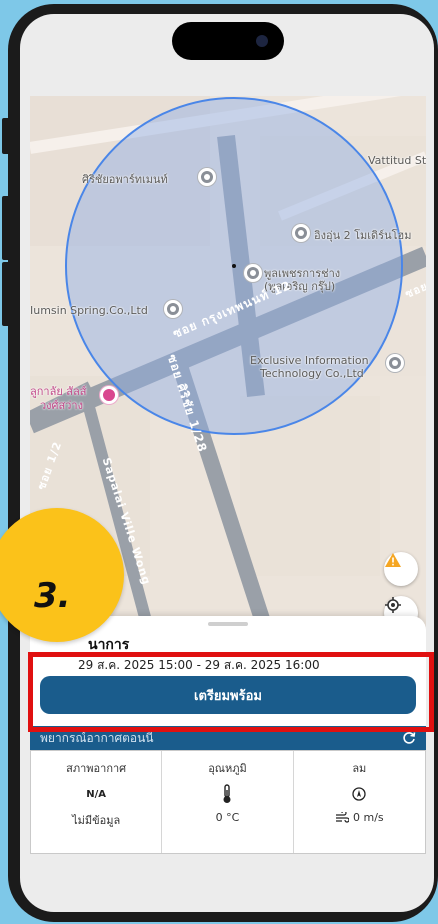  I want to click on temperature-value: 0 °C, so click(227, 817).